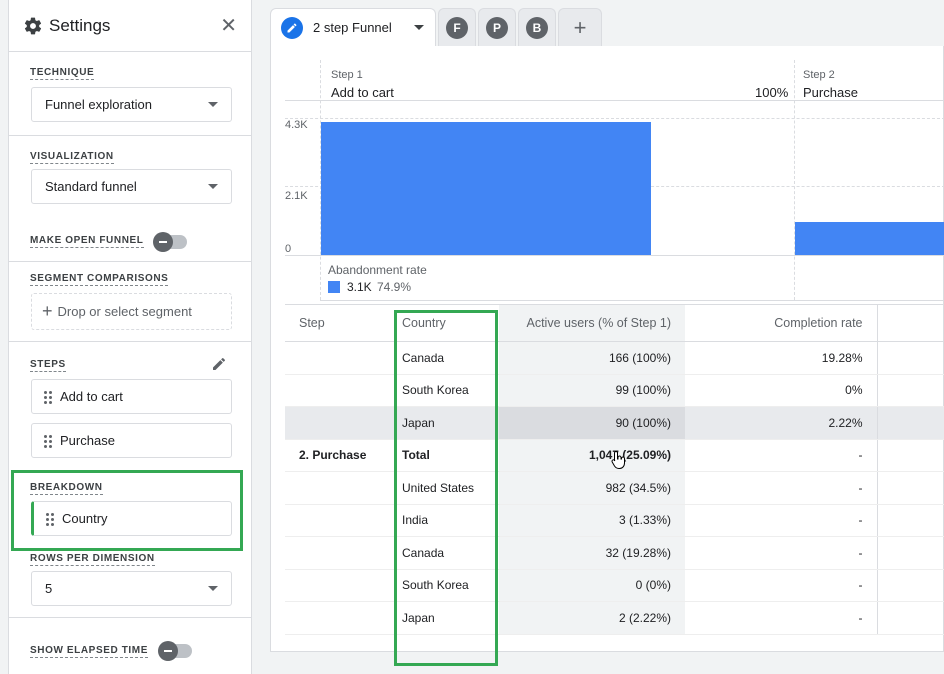  I want to click on segment-placeholder: Drop or select segment, so click(124, 311).